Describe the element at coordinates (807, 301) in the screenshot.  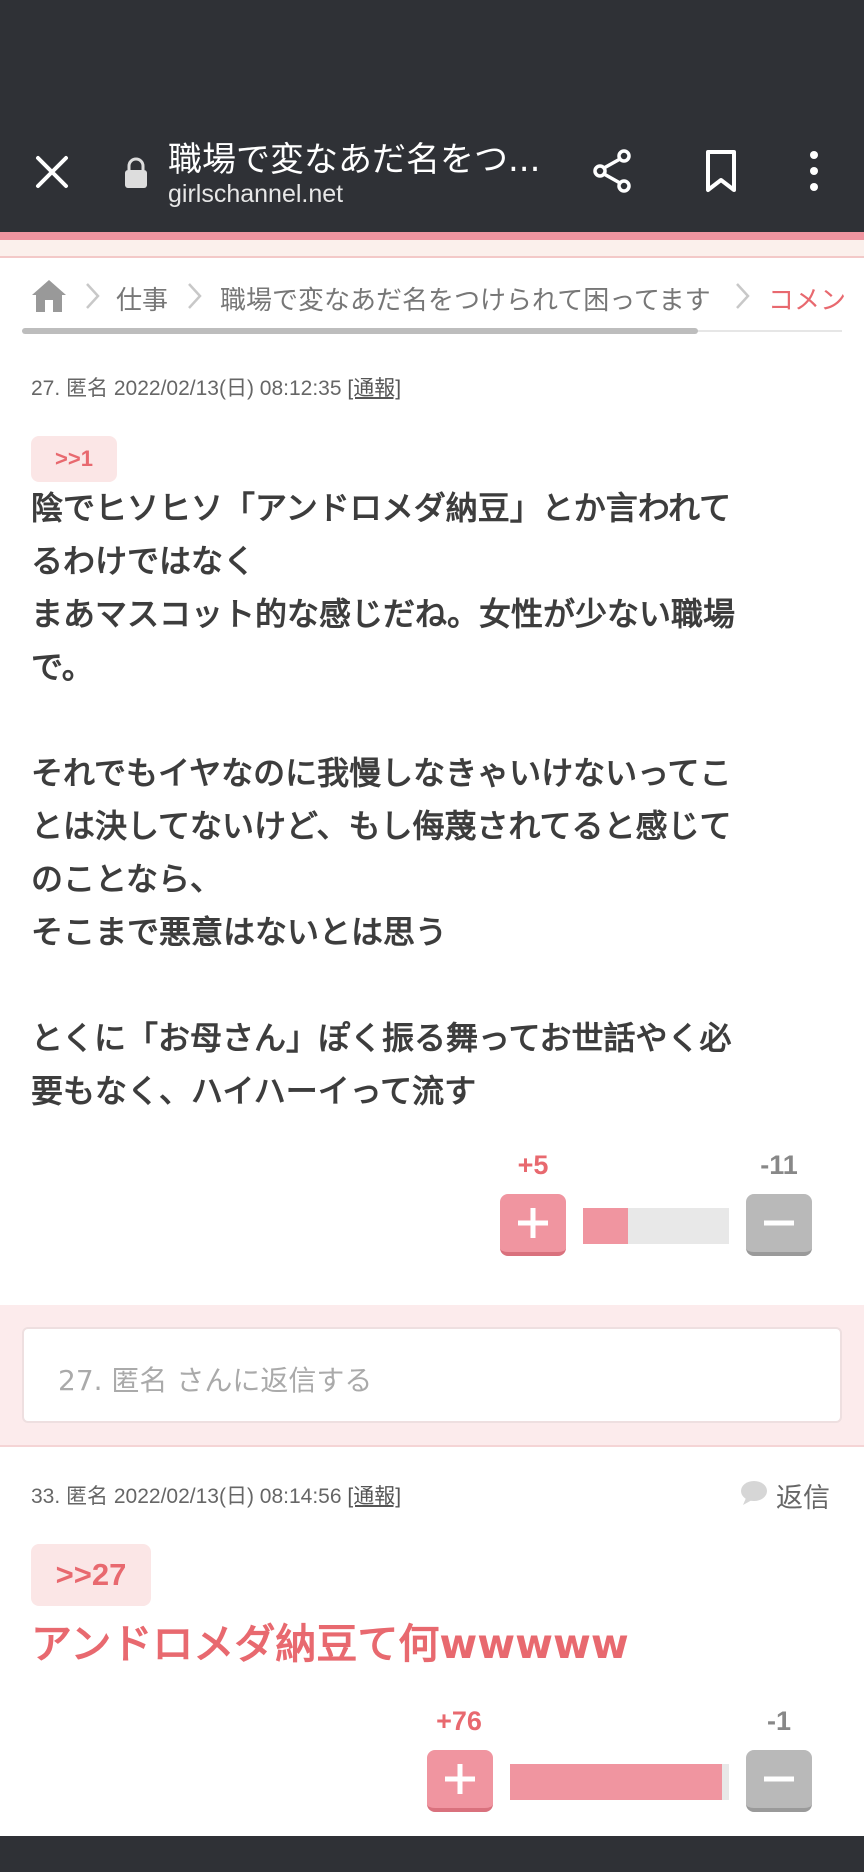
I see `breadcrumb-item-comments: コメン` at that location.